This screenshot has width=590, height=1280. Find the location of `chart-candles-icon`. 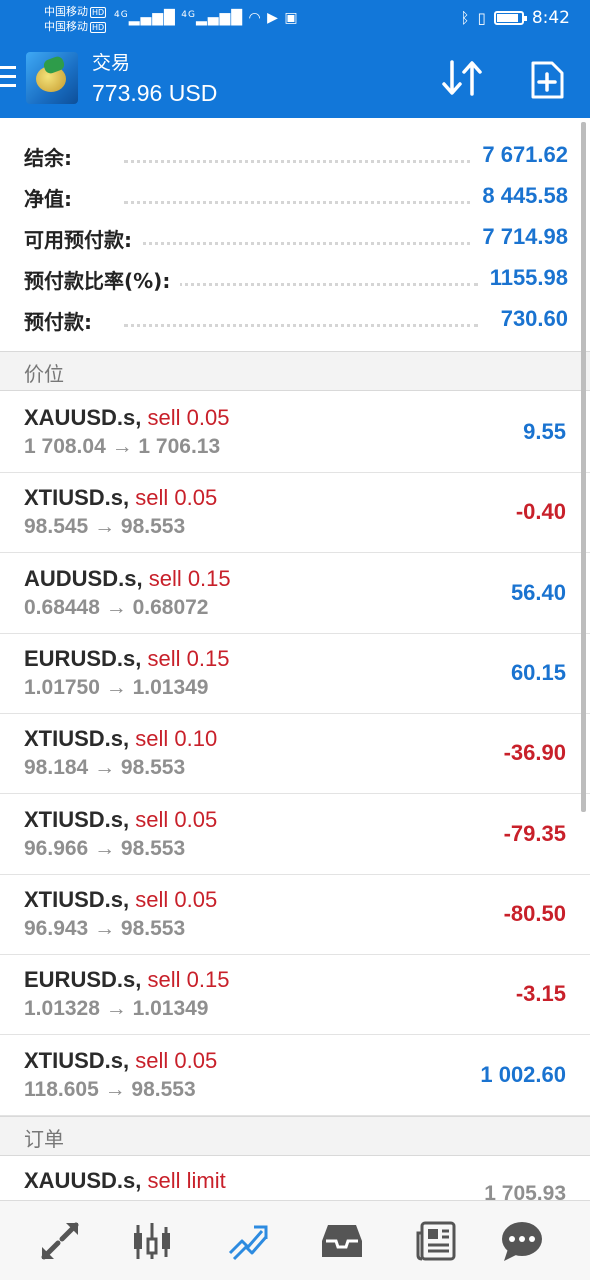

chart-candles-icon is located at coordinates (152, 1241).